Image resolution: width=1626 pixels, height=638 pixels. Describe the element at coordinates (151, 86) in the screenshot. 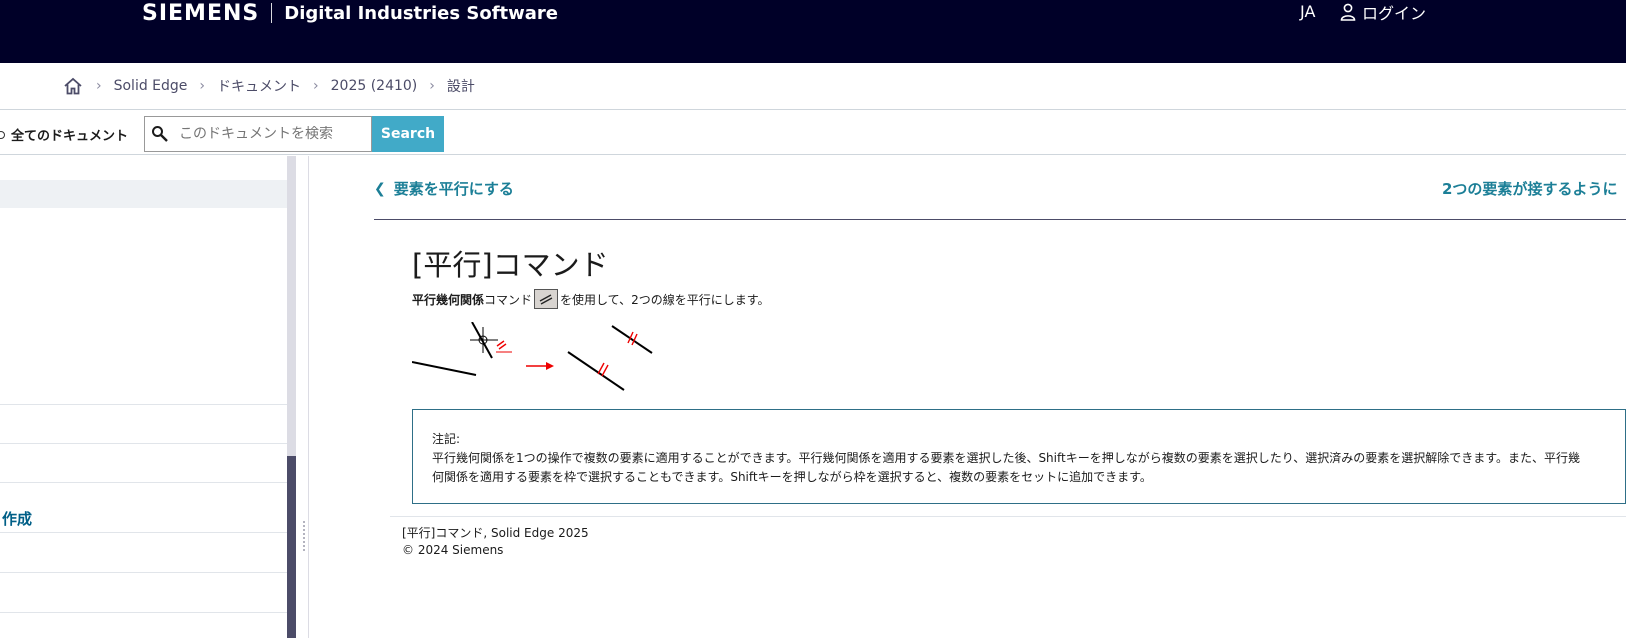

I see `breadcrumb-item-solid-edge: Solid Edge` at that location.